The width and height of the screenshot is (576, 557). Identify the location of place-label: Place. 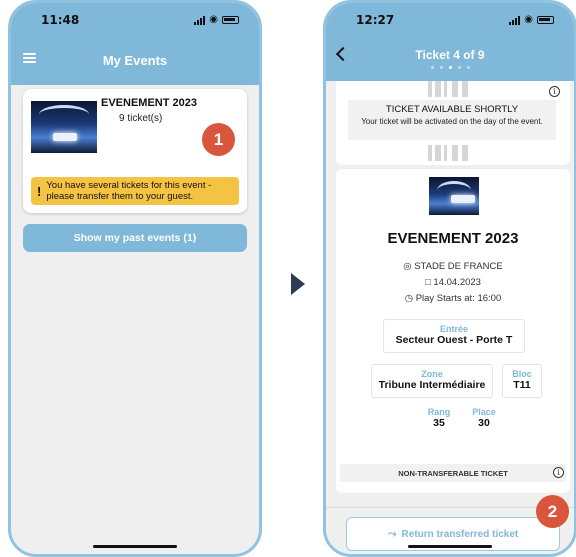
(484, 412).